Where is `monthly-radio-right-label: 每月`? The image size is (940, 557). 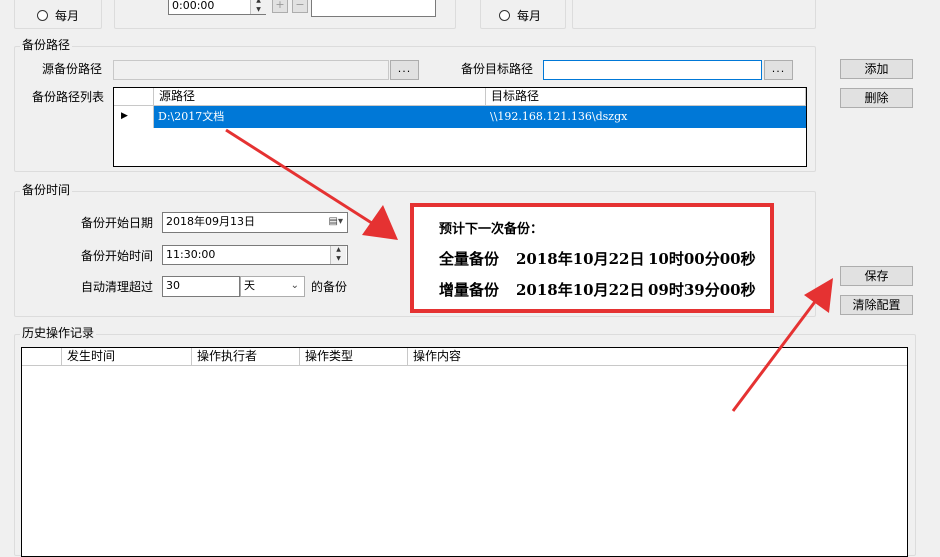 monthly-radio-right-label: 每月 is located at coordinates (529, 16).